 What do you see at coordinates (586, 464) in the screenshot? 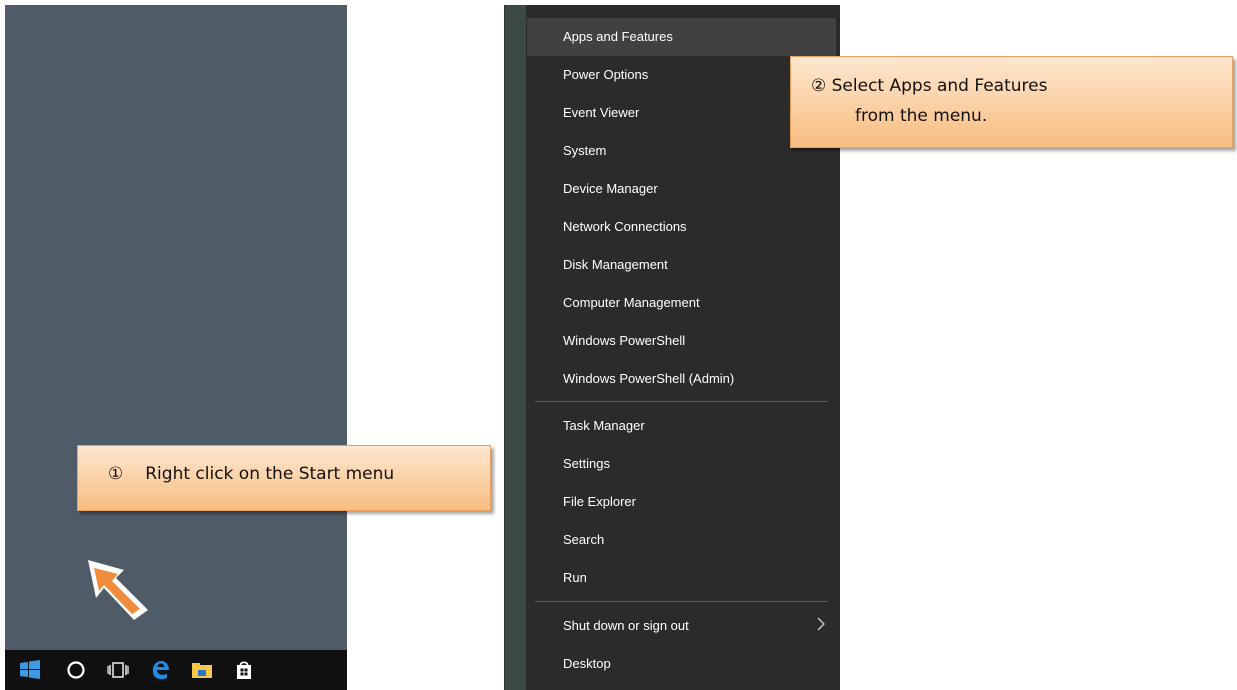
I see `menu-item-settings: Settings` at bounding box center [586, 464].